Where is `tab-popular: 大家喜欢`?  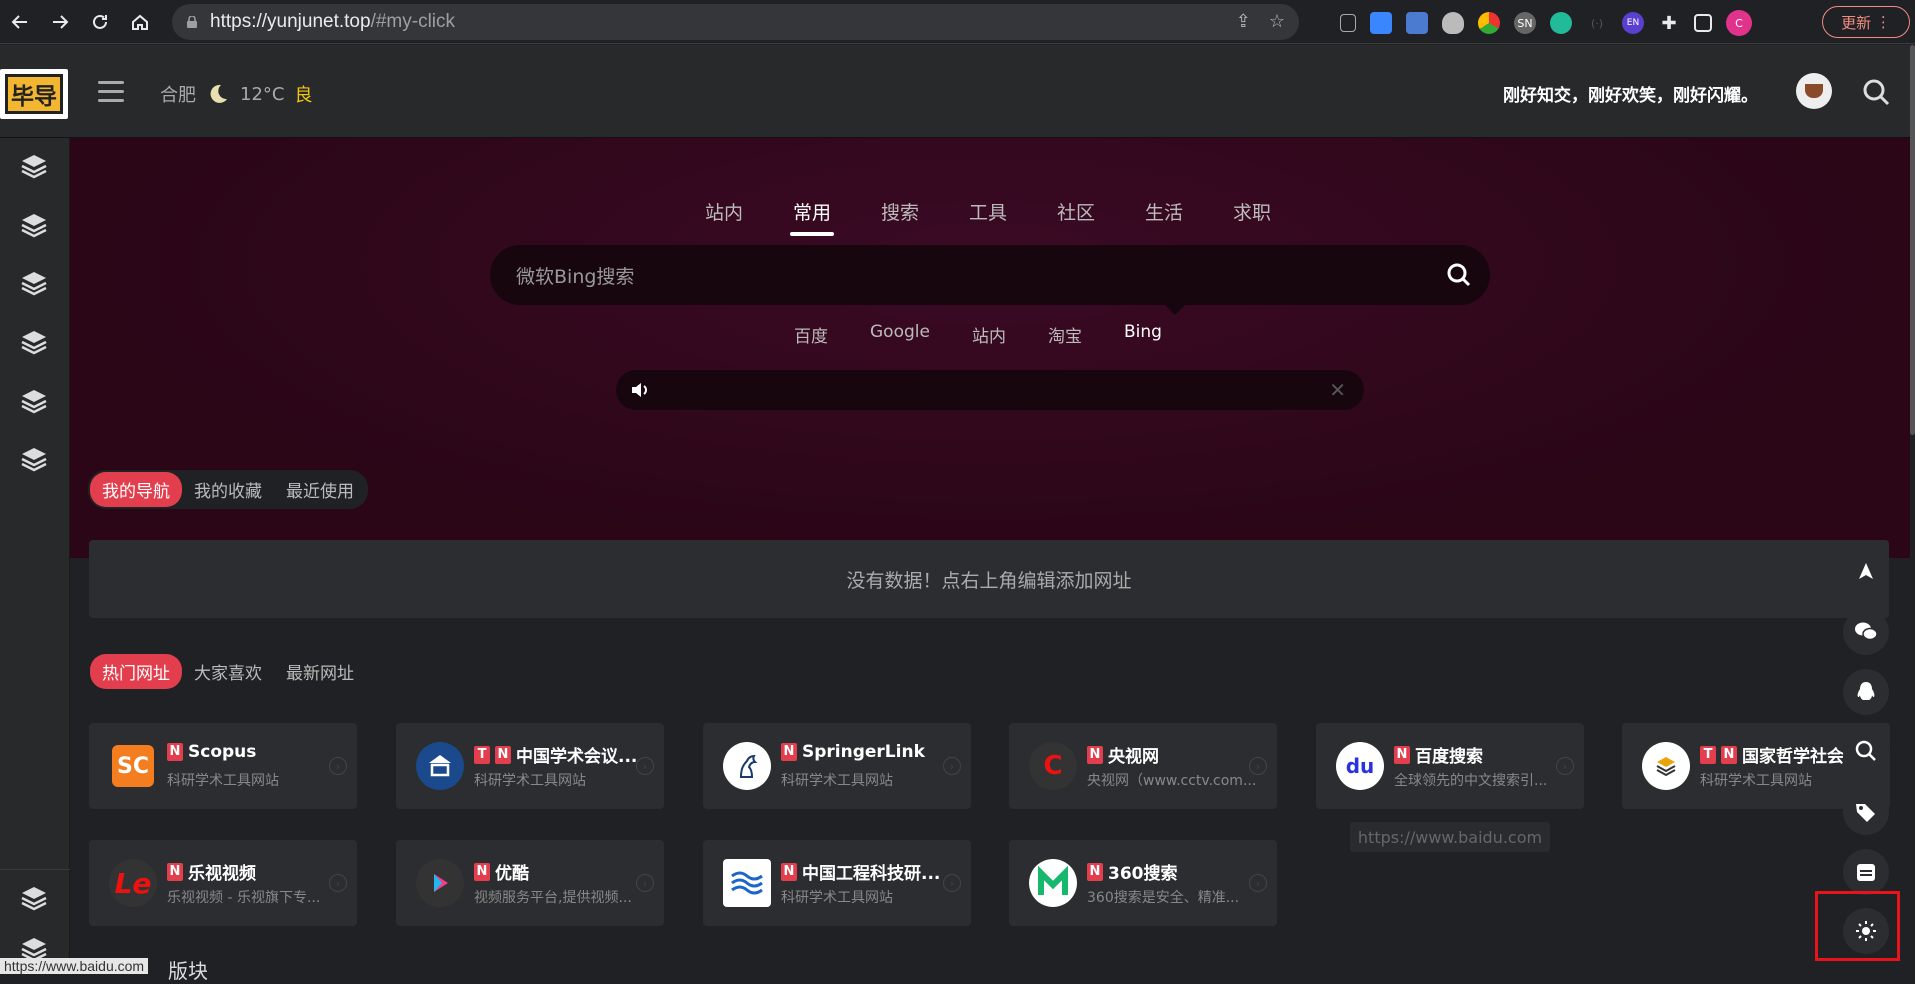 tab-popular: 大家喜欢 is located at coordinates (228, 671).